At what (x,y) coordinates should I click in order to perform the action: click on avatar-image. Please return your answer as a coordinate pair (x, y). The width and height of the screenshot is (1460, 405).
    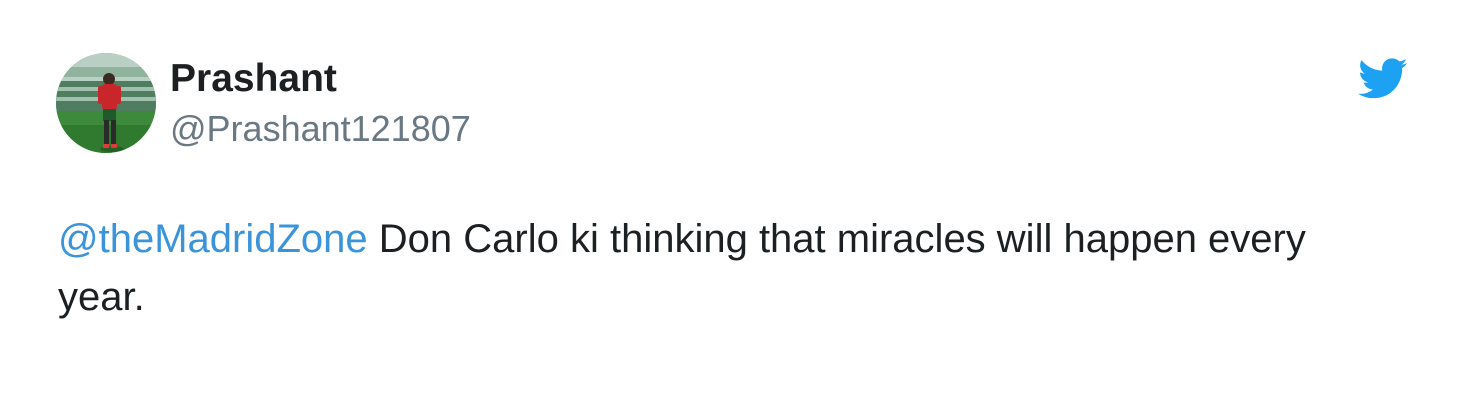
    Looking at the image, I should click on (106, 103).